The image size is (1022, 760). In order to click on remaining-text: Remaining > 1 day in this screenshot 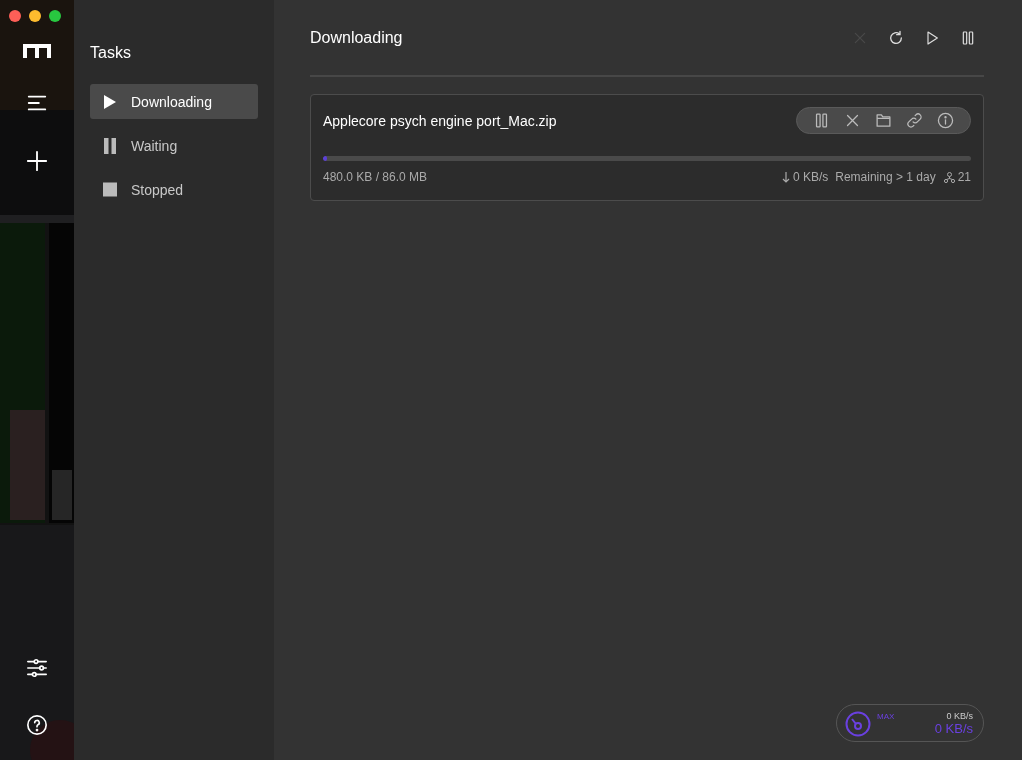, I will do `click(885, 177)`.